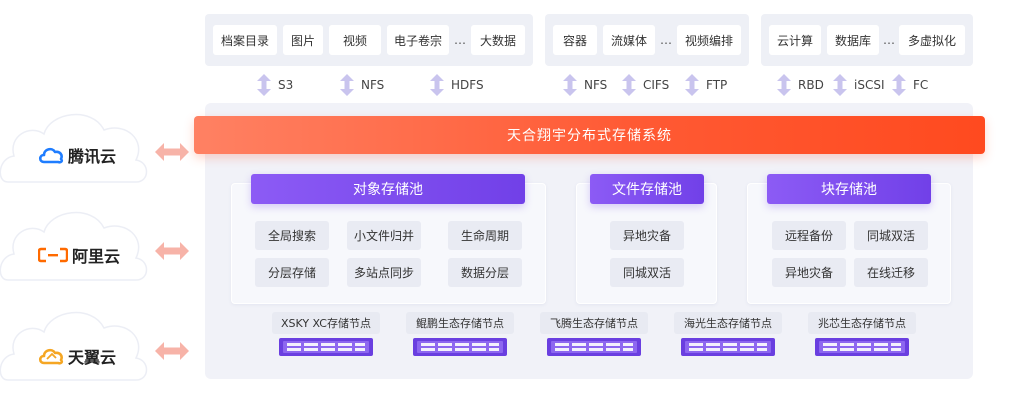  I want to click on app-panel-compute: 云计算 数据库 … 多虚拟化, so click(867, 40).